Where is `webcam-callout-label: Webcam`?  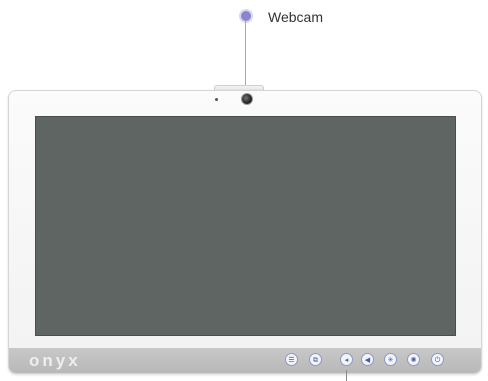 webcam-callout-label: Webcam is located at coordinates (295, 17).